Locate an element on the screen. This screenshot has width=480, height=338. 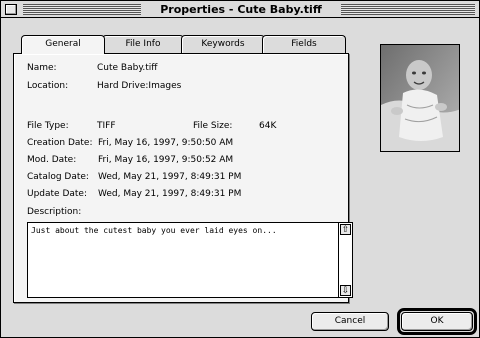
creation-date-value: Fri, May 16, 1997, 9:50:50 AM is located at coordinates (166, 143).